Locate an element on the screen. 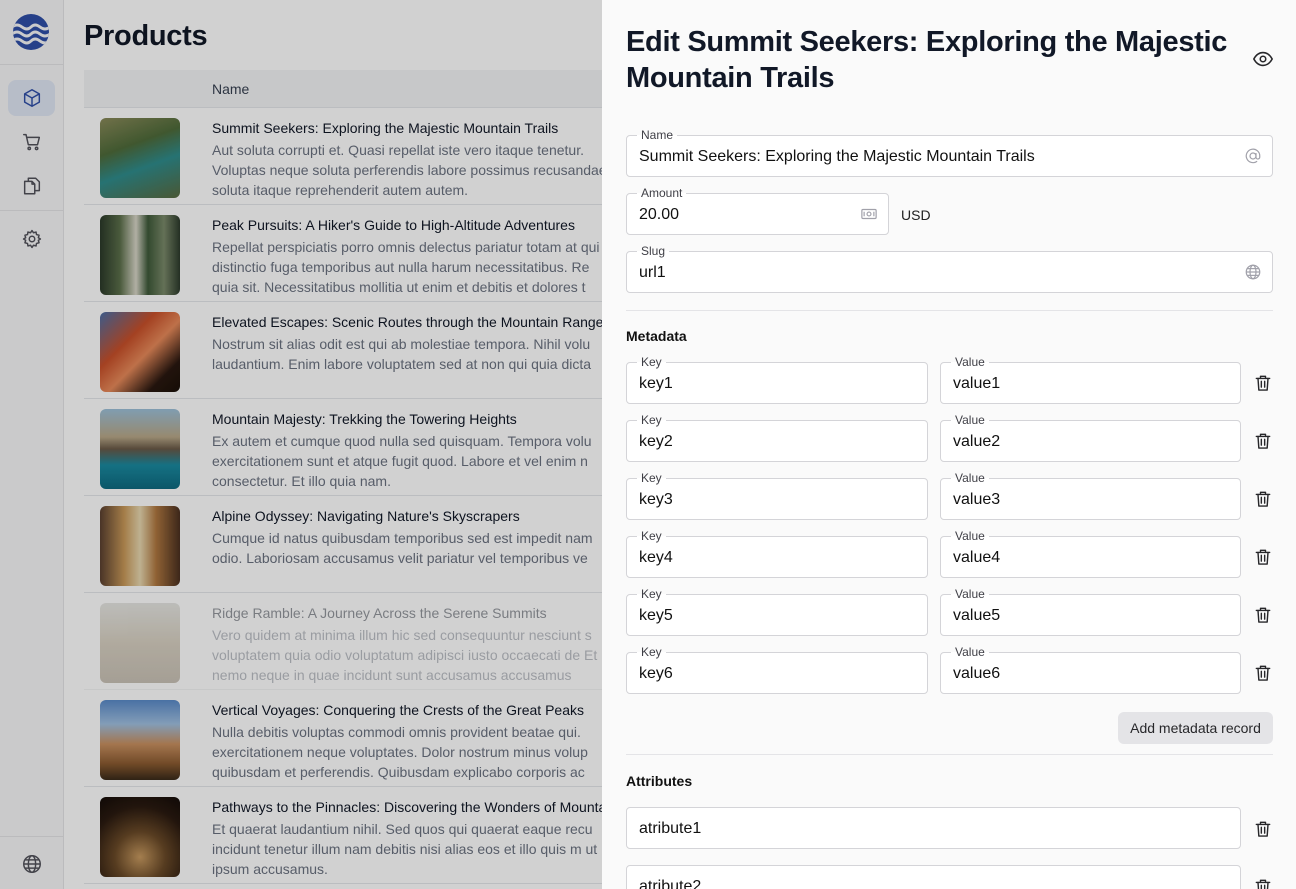  metadata-value-value: value5 is located at coordinates (976, 616).